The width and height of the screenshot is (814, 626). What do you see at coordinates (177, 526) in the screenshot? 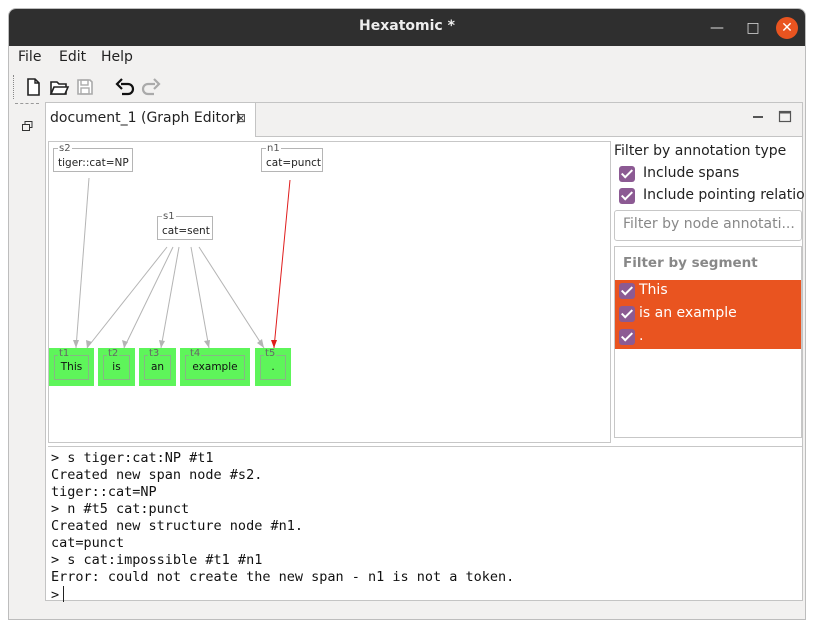
I see `console-line: Created new structure node #n1.` at bounding box center [177, 526].